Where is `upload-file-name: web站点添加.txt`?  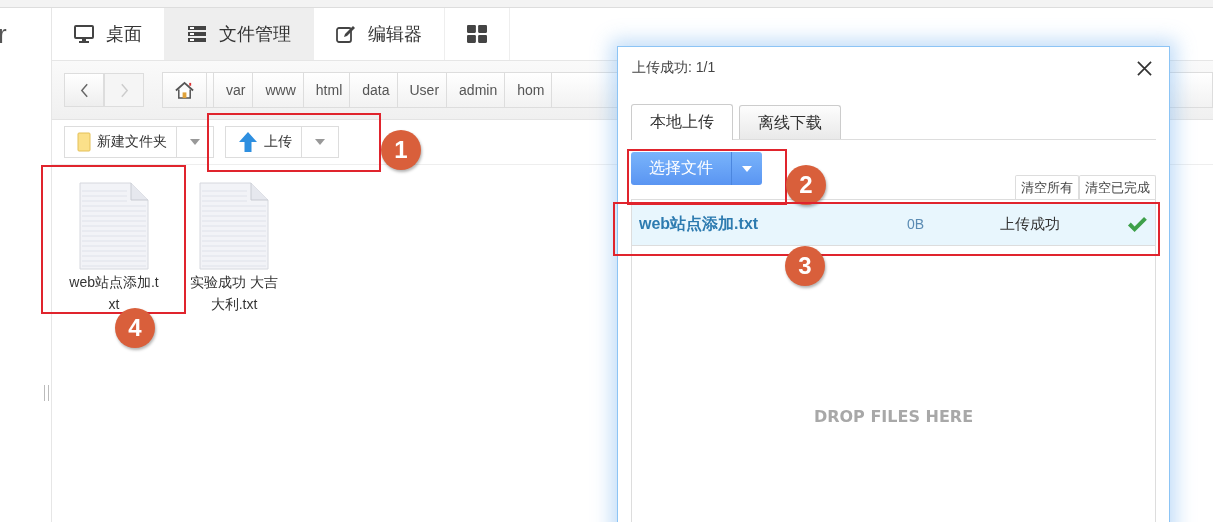
upload-file-name: web站点添加.txt is located at coordinates (699, 223).